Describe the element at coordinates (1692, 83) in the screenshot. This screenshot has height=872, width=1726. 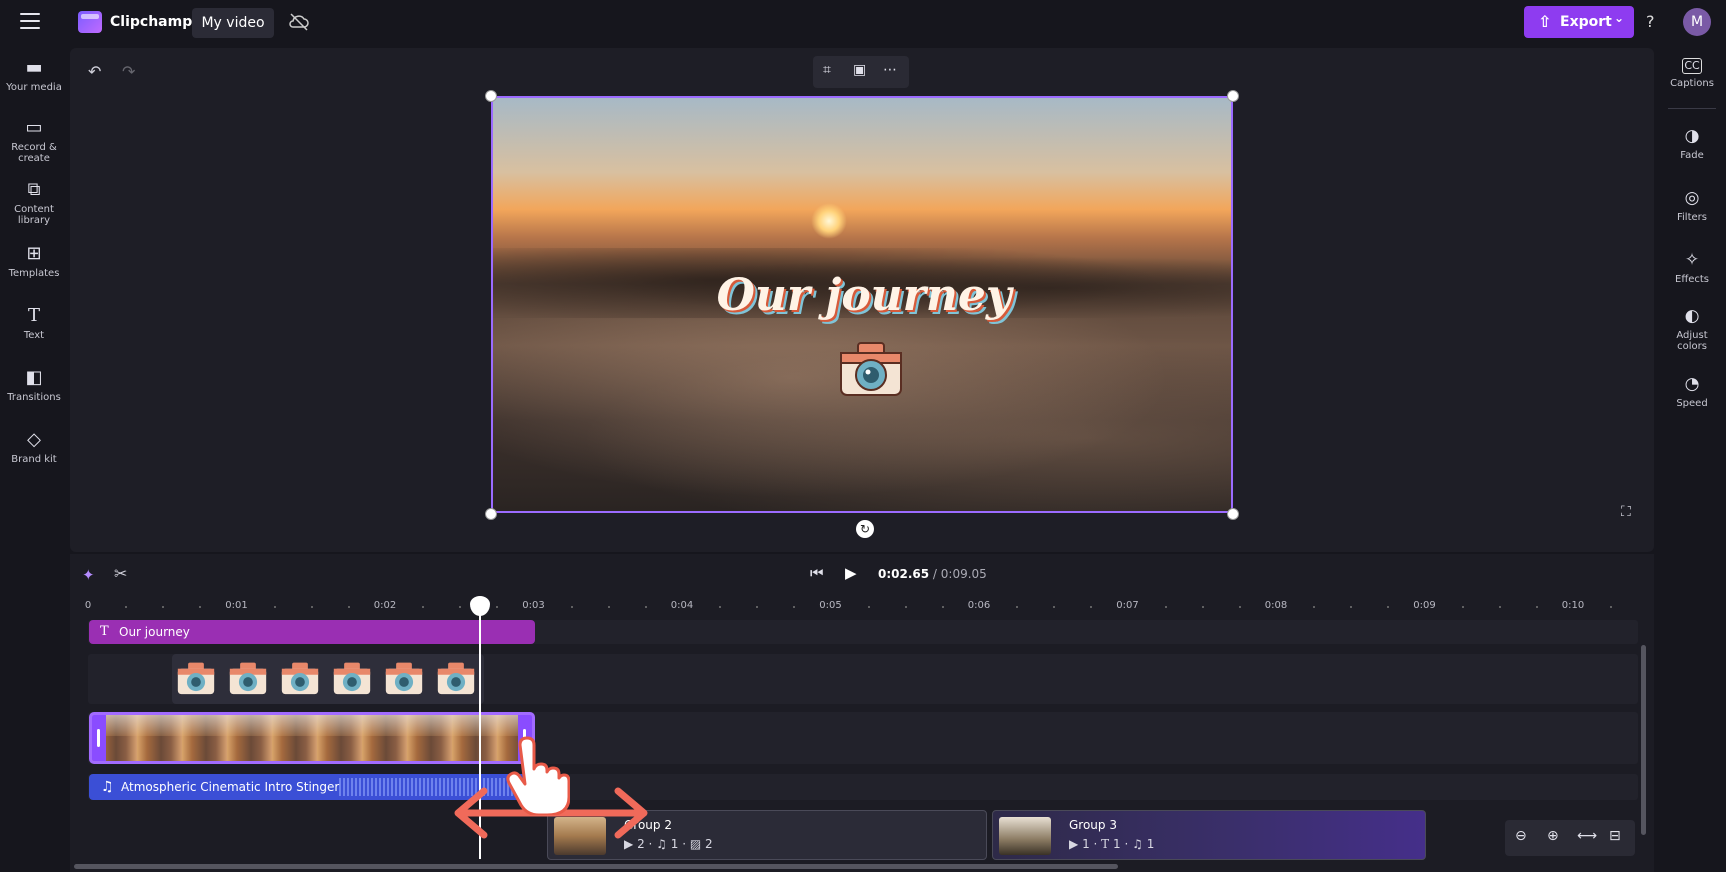
I see `nav-label: Captions` at that location.